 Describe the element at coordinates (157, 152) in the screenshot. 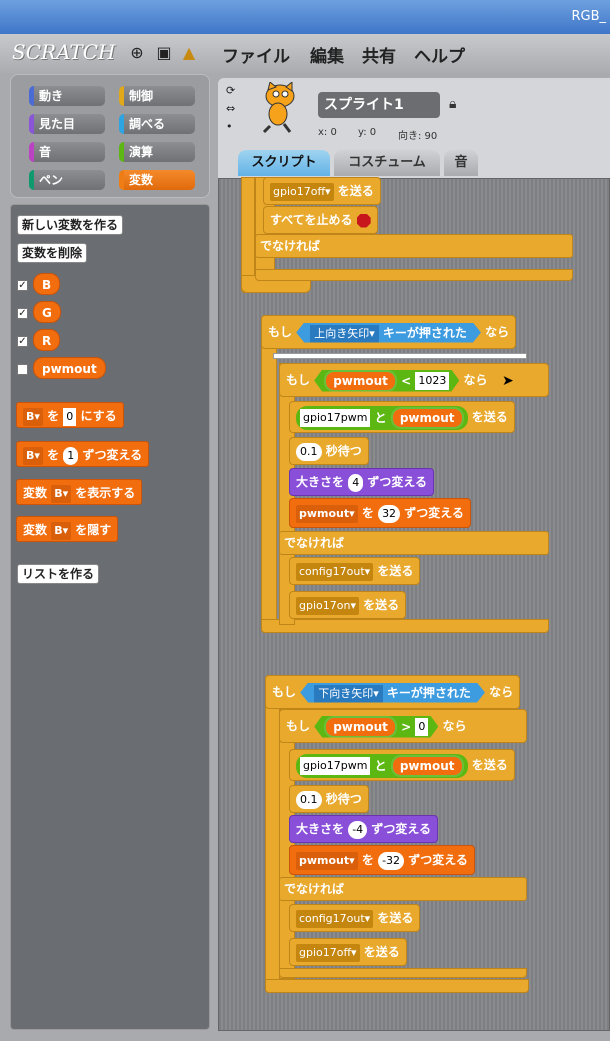

I see `category-operators: 演算` at that location.